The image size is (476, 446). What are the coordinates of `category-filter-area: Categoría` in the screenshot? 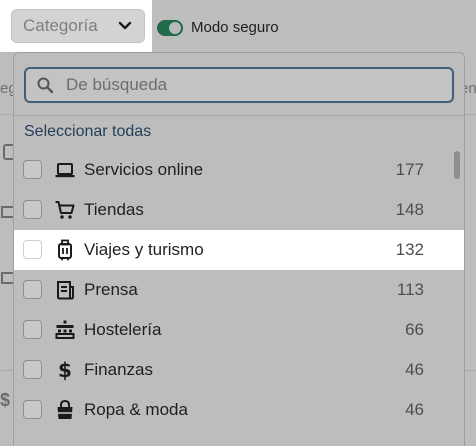 It's located at (76, 26).